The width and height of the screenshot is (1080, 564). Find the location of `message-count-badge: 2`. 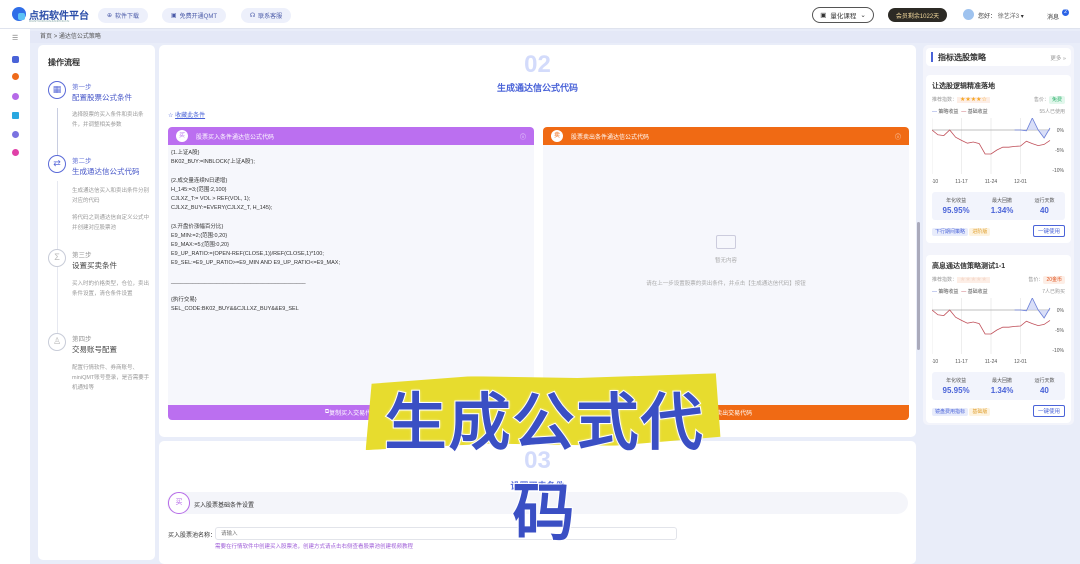

message-count-badge: 2 is located at coordinates (1065, 12).